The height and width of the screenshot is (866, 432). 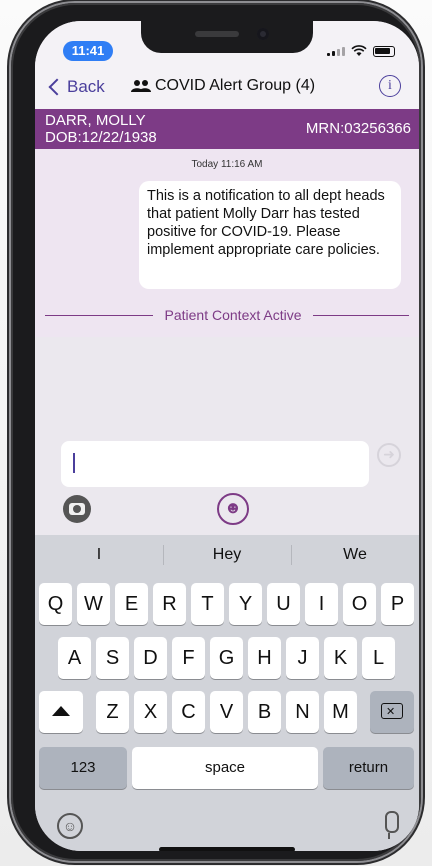 What do you see at coordinates (358, 128) in the screenshot?
I see `patient-mrn: MRN:03256366` at bounding box center [358, 128].